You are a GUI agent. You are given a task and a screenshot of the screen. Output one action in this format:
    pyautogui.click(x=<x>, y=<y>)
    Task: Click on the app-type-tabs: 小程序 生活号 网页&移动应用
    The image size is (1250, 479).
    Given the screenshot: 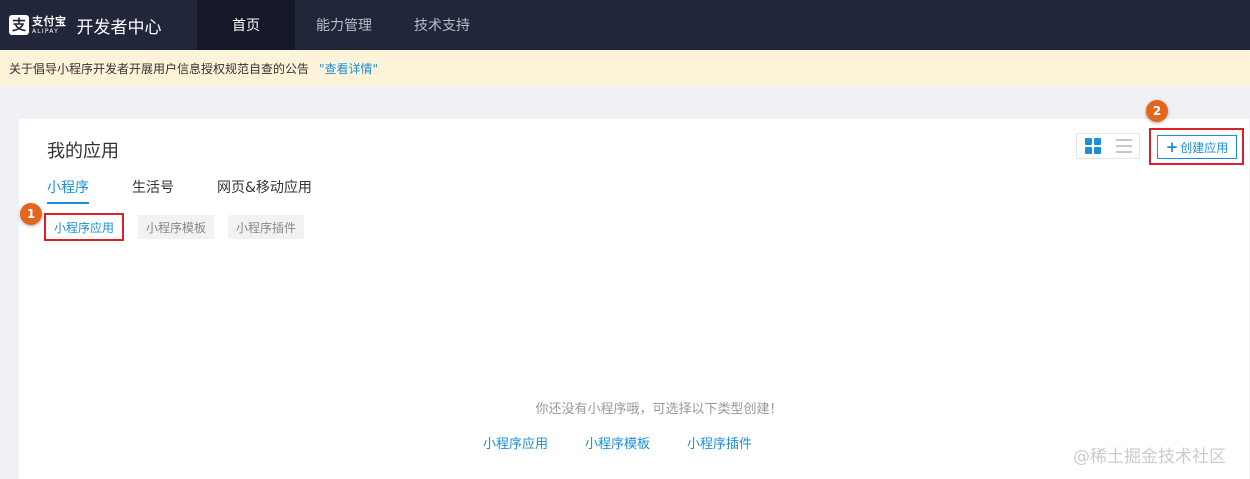 What is the action you would take?
    pyautogui.click(x=201, y=190)
    